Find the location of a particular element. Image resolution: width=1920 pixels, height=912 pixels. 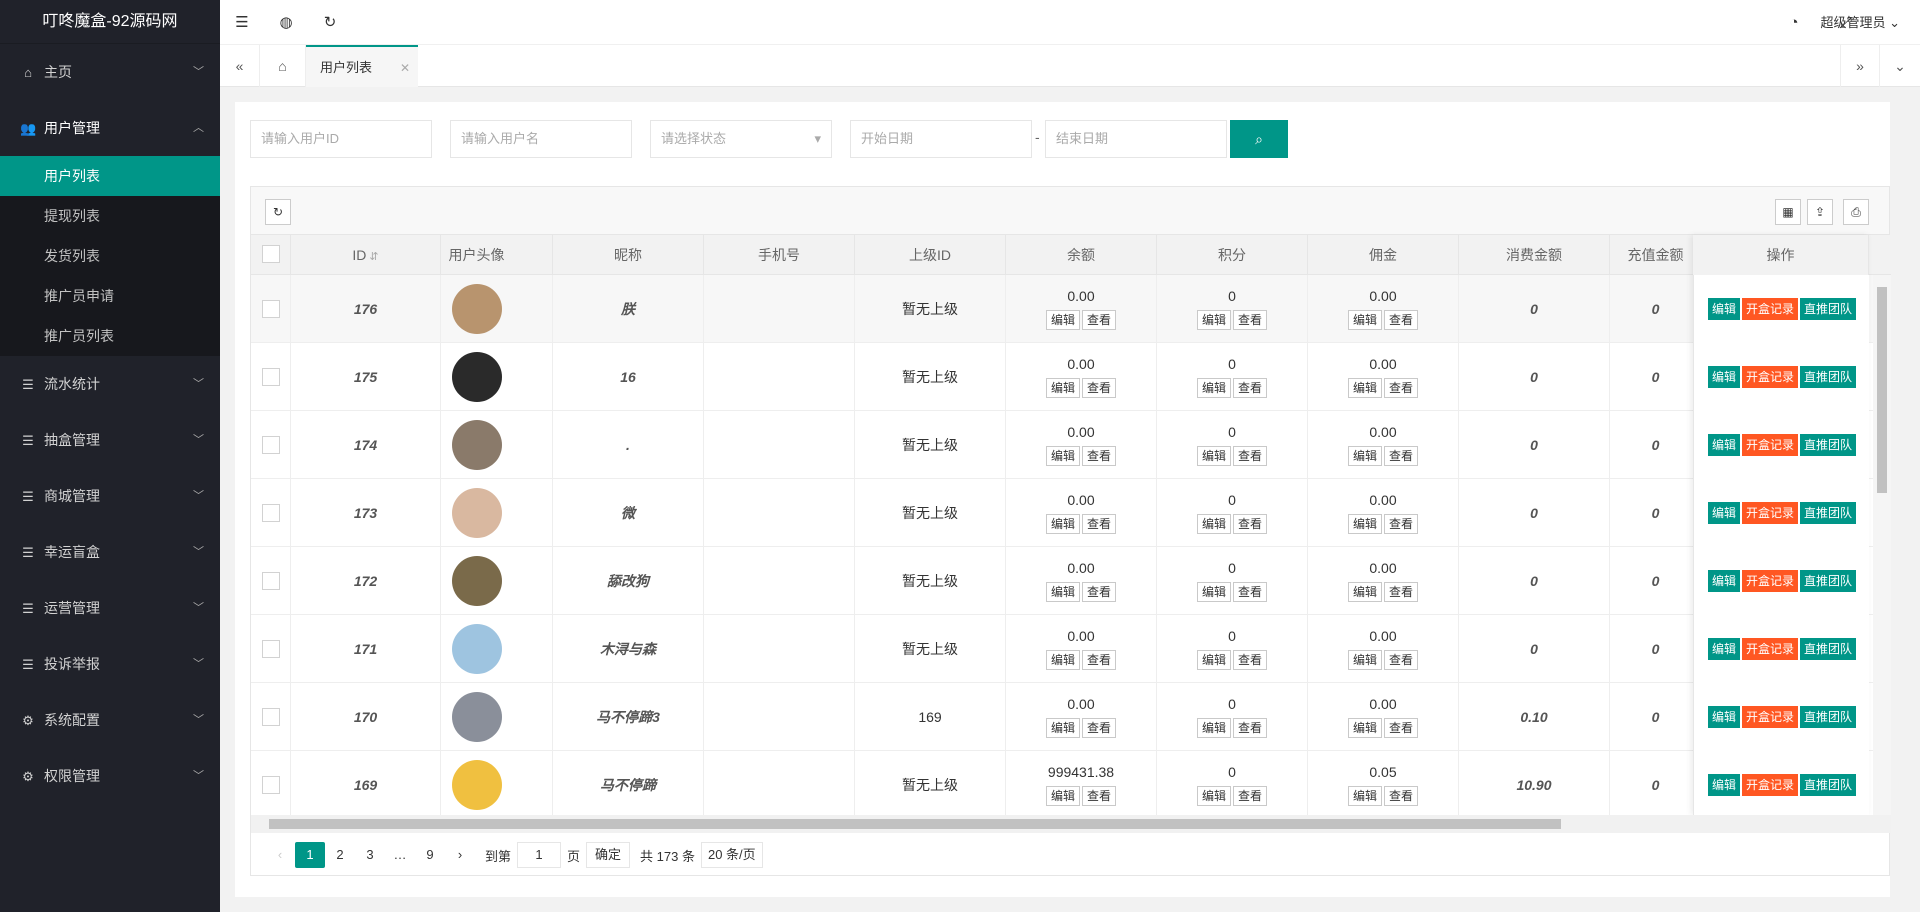

username-input: 请输入用户名 is located at coordinates (541, 139).